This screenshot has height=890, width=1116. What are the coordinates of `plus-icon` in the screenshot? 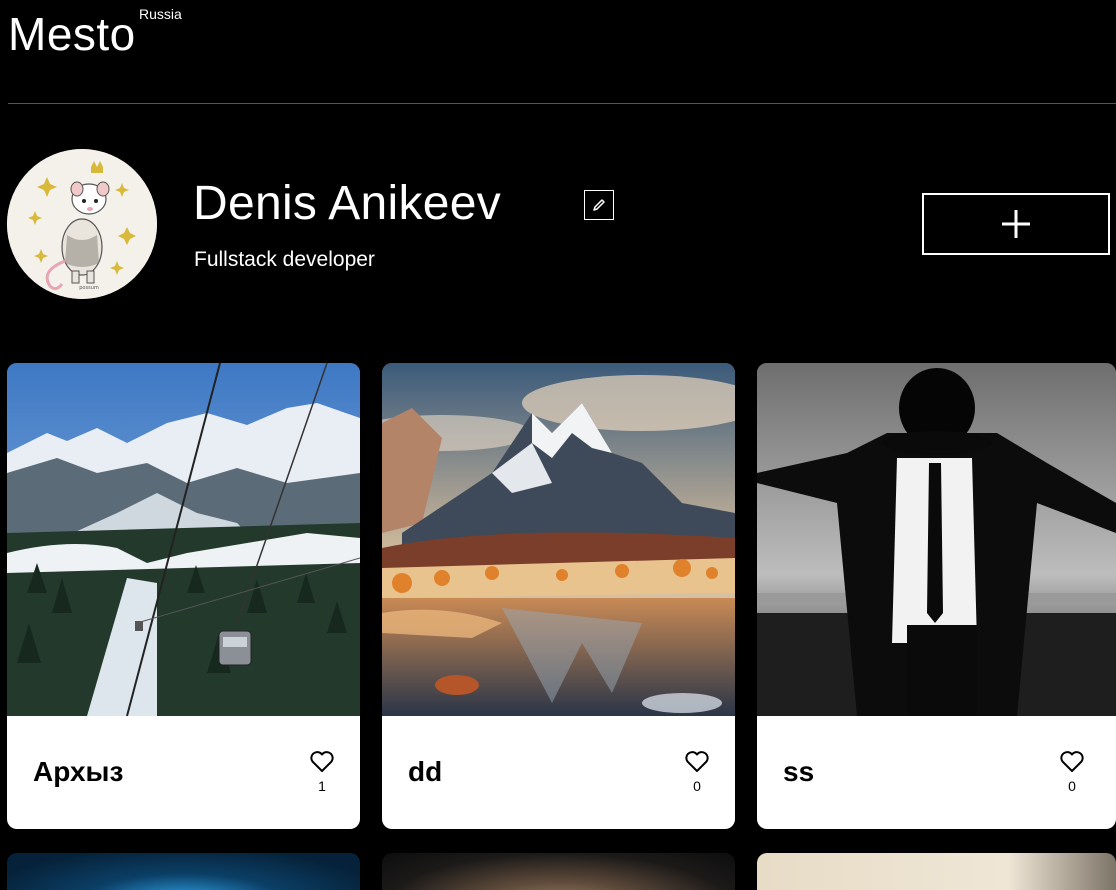 It's located at (1016, 224).